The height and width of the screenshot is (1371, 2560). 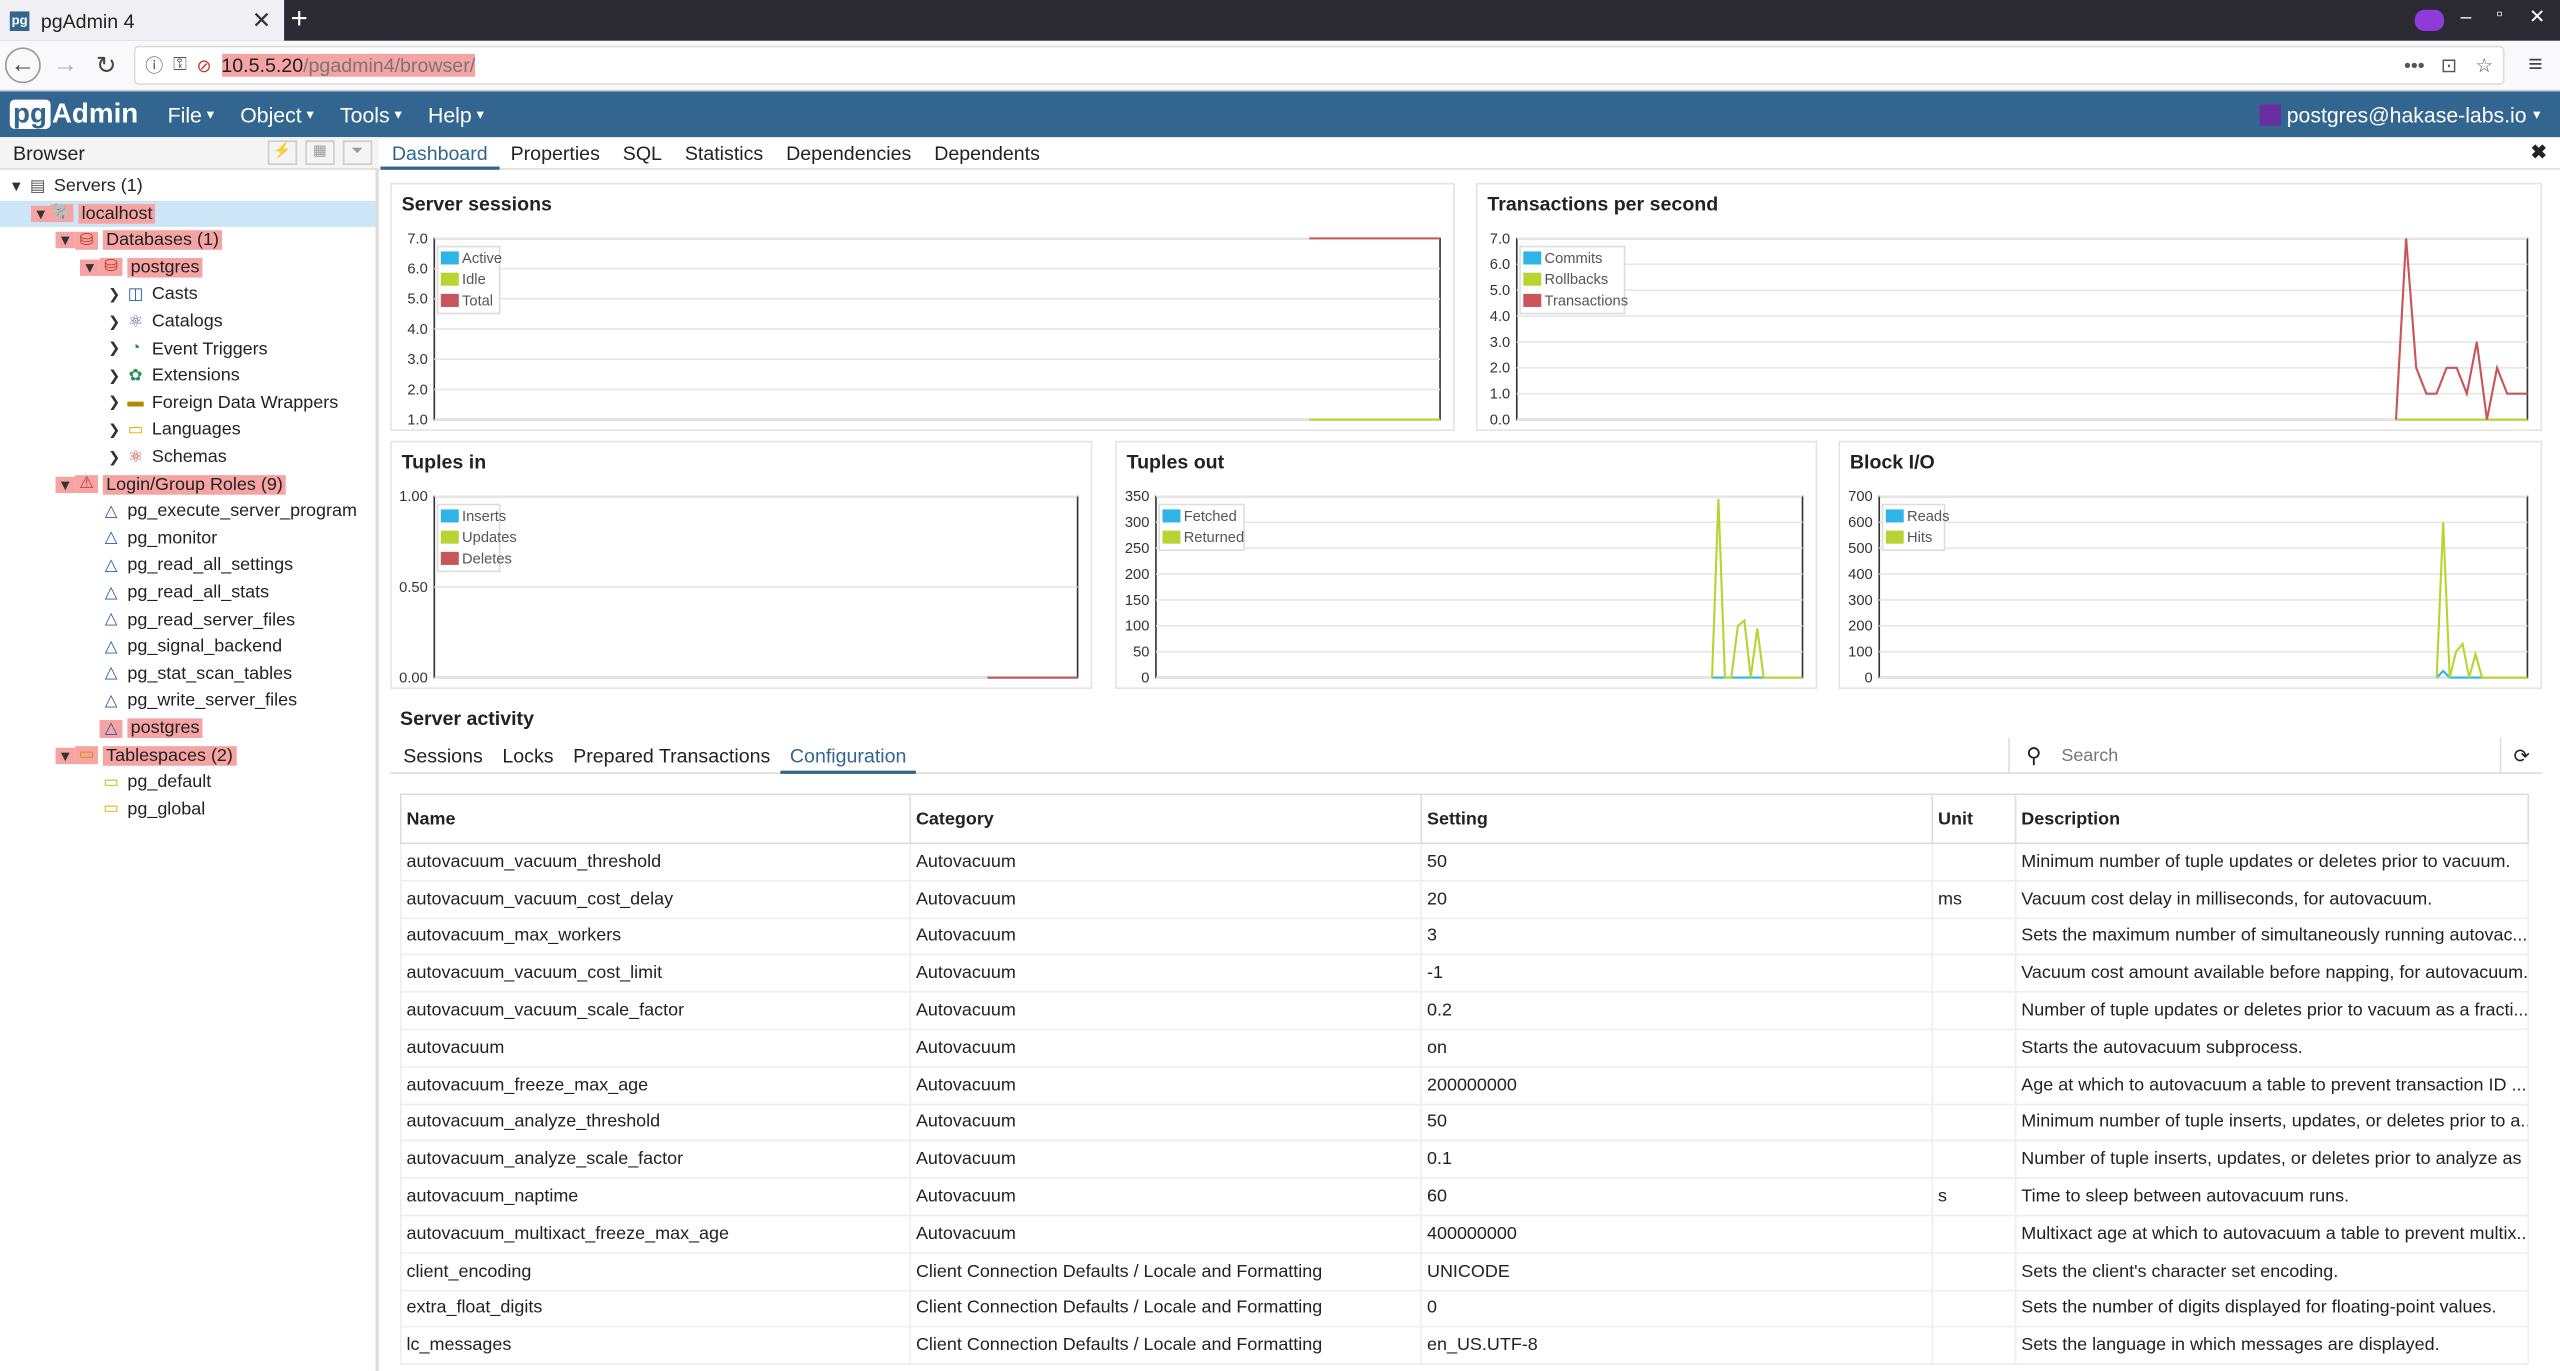 I want to click on tree-node: △ pg_monitor, so click(x=149, y=538).